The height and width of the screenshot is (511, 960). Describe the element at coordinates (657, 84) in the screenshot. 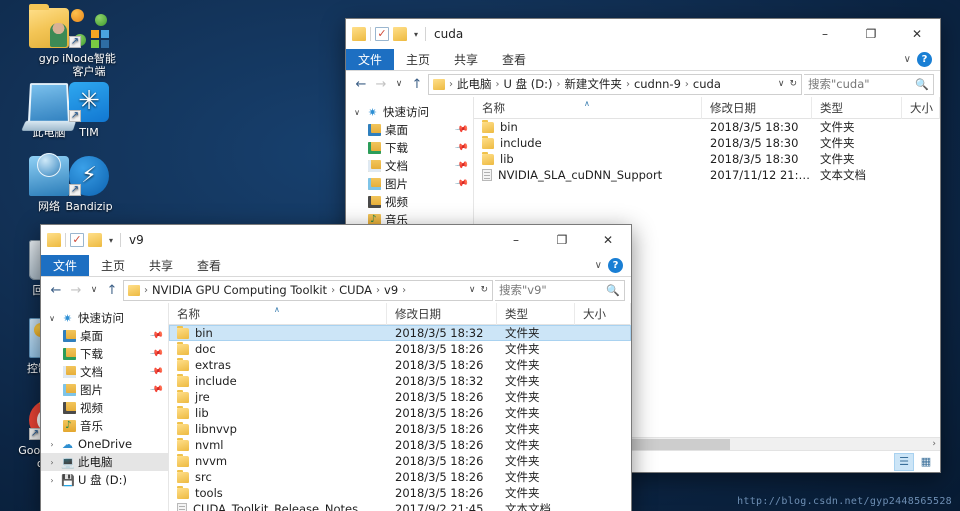

I see `breadcrumb-item-3: cudnn-9` at that location.